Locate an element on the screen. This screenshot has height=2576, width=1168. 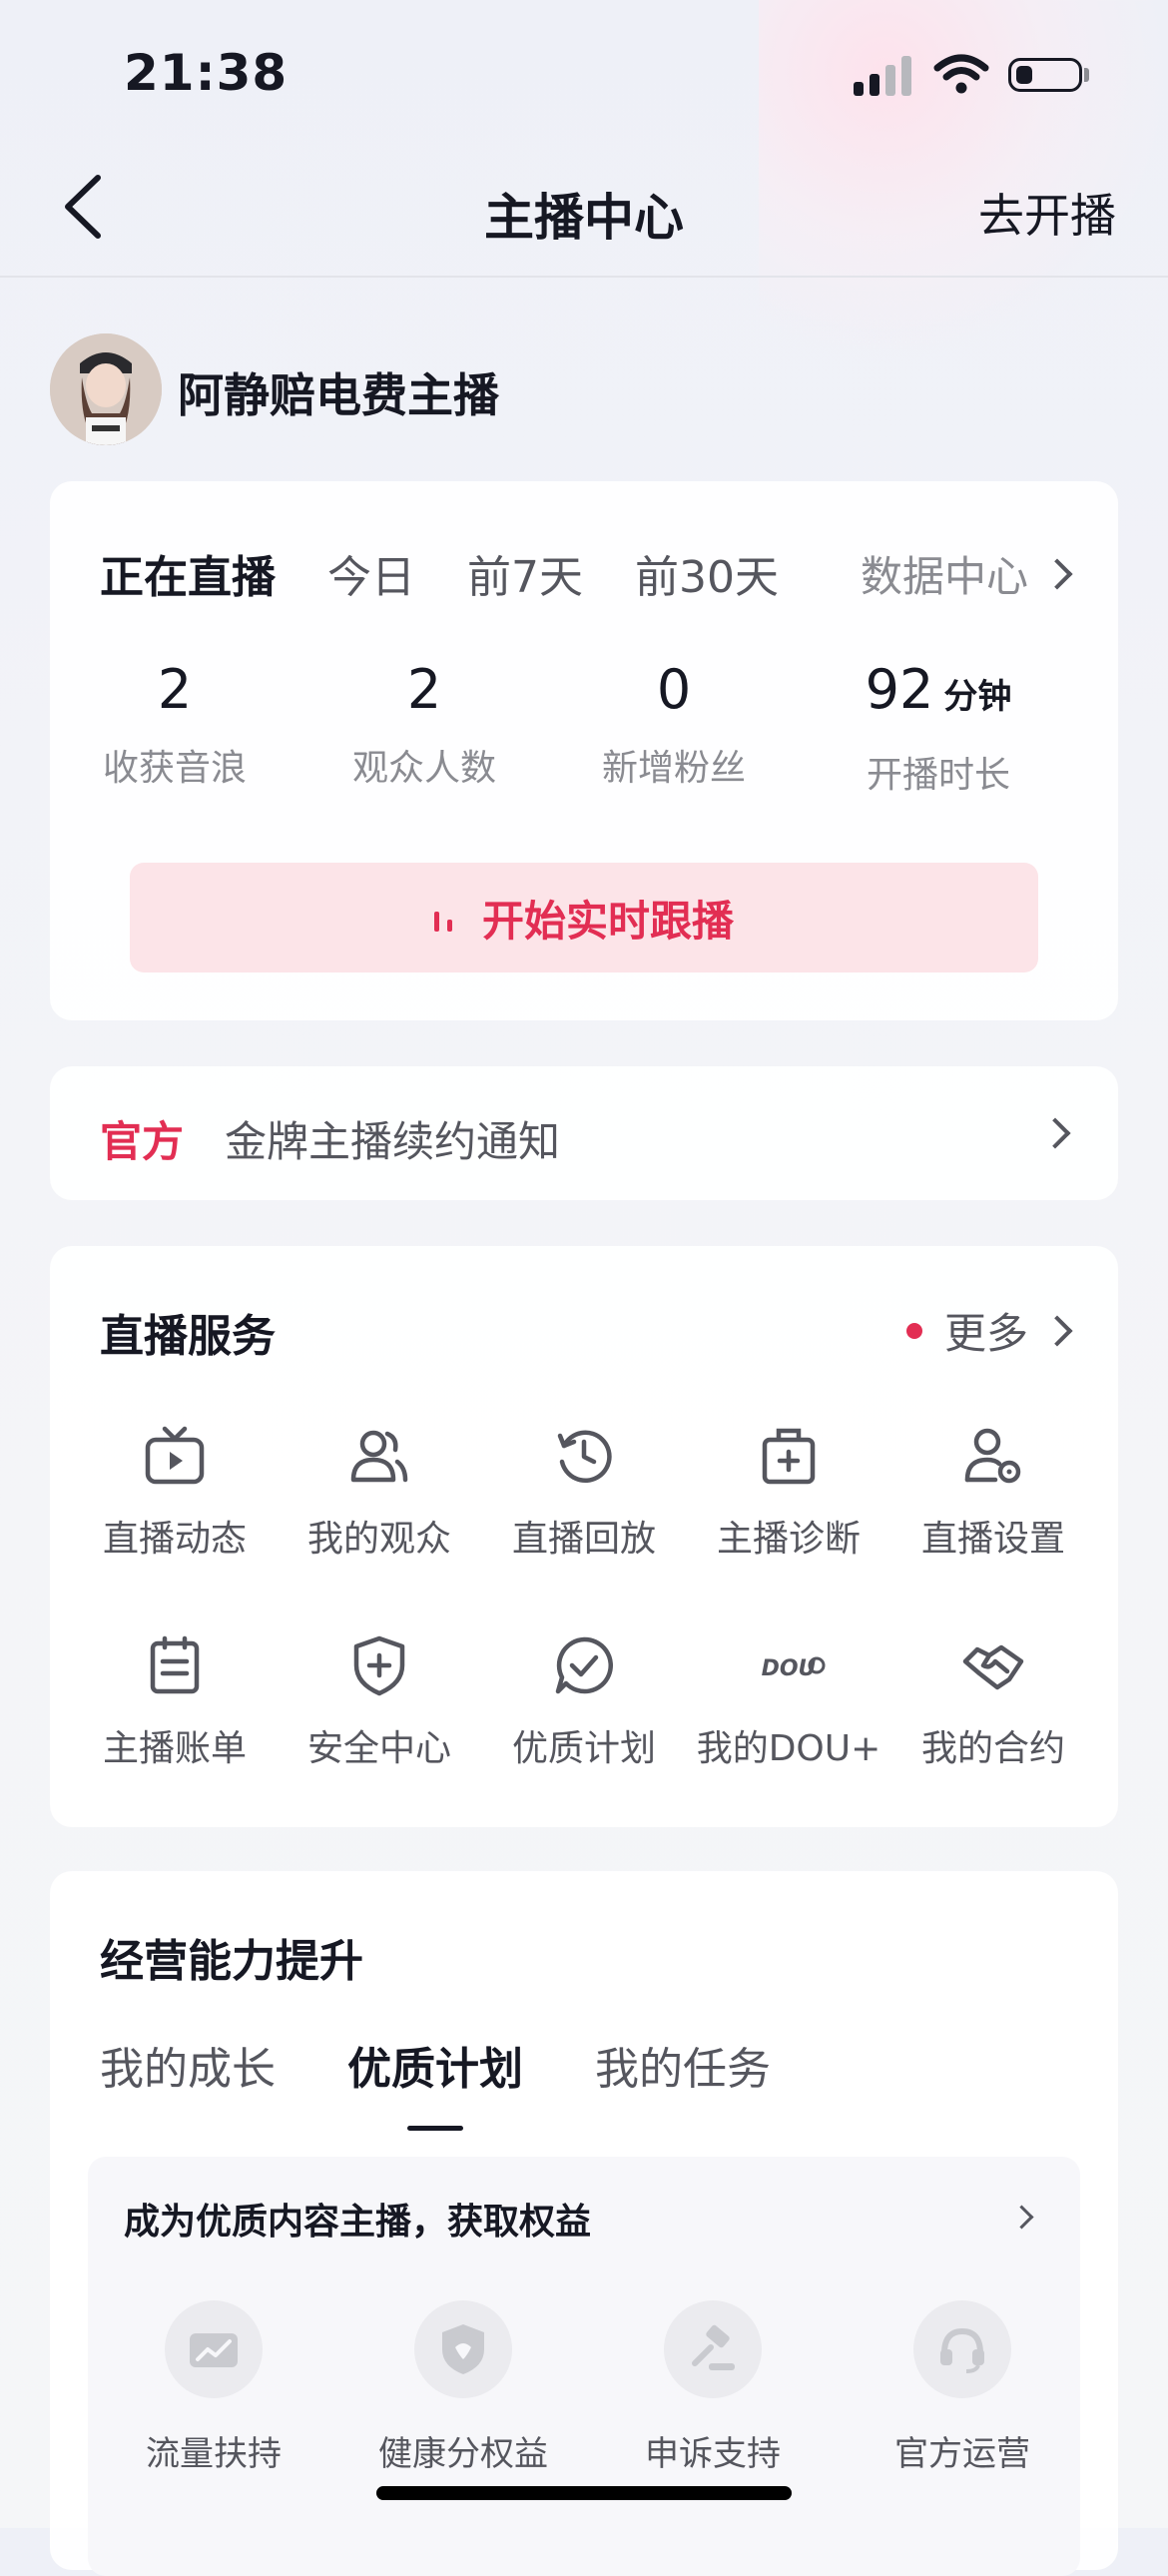
stat-sound-waves: 2 收获音浪 is located at coordinates (174, 725).